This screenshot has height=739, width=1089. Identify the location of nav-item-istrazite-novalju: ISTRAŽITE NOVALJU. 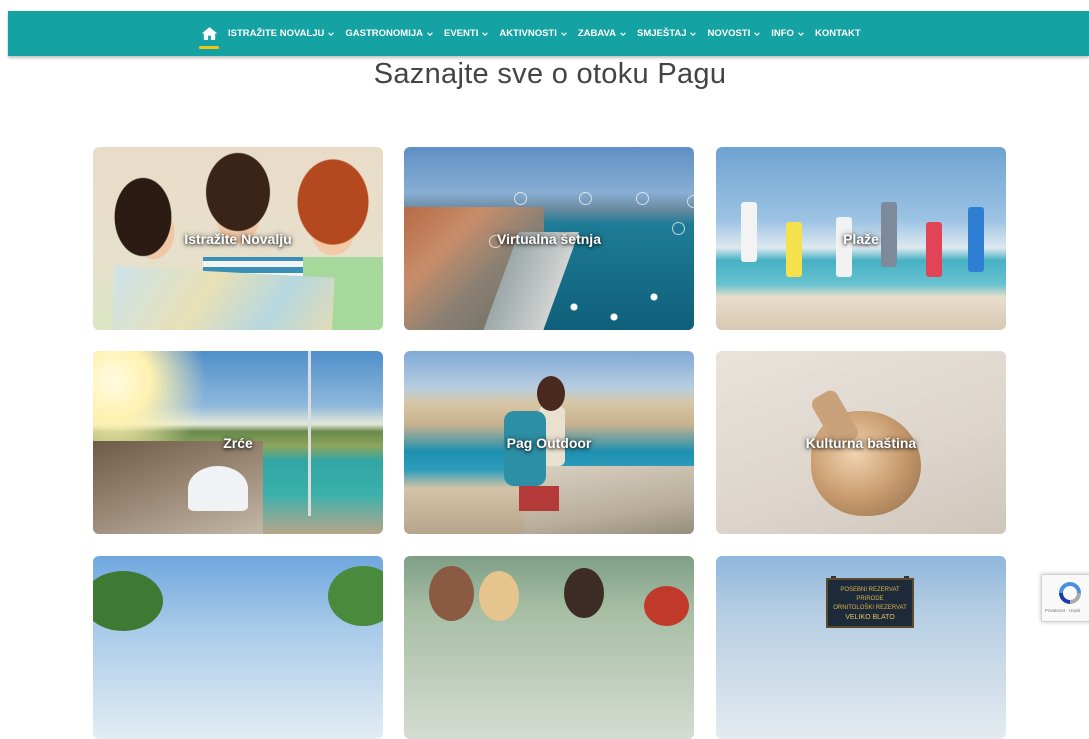
(281, 33).